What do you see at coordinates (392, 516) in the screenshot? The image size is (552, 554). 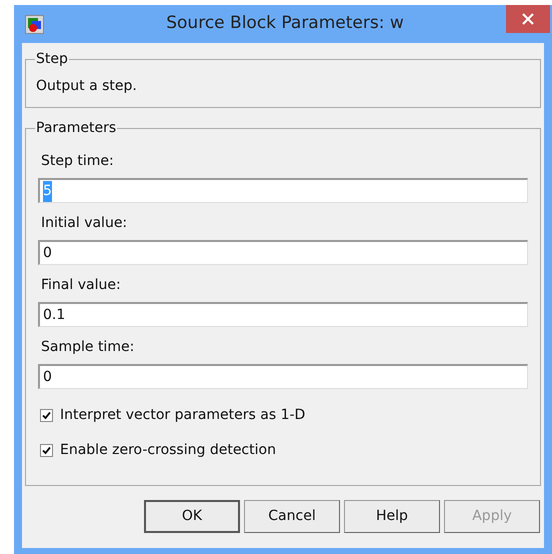 I see `dialog-button: Help` at bounding box center [392, 516].